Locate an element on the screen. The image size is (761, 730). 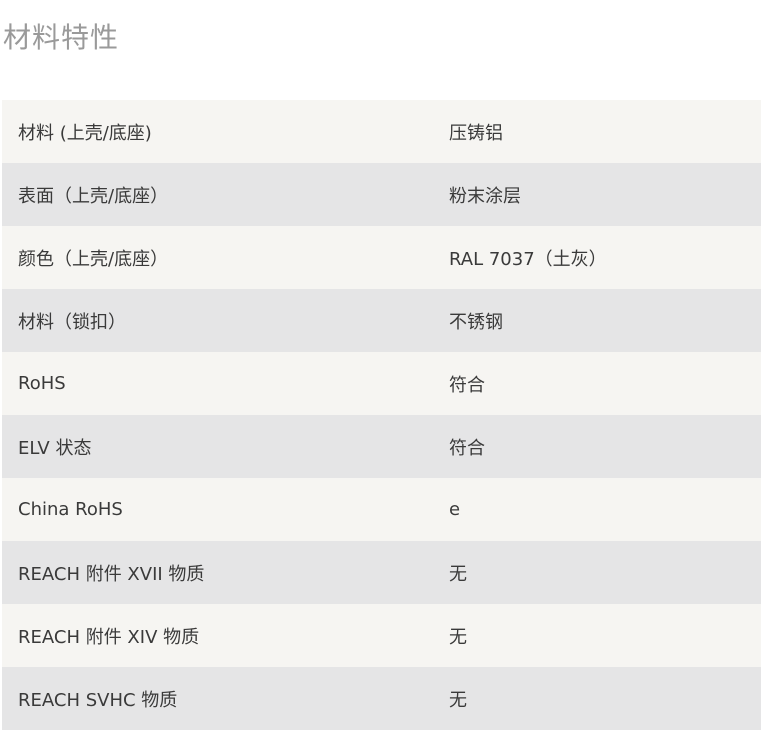
table-row: 颜色（上壳/底座） RAL 7037（土灰） is located at coordinates (381, 257).